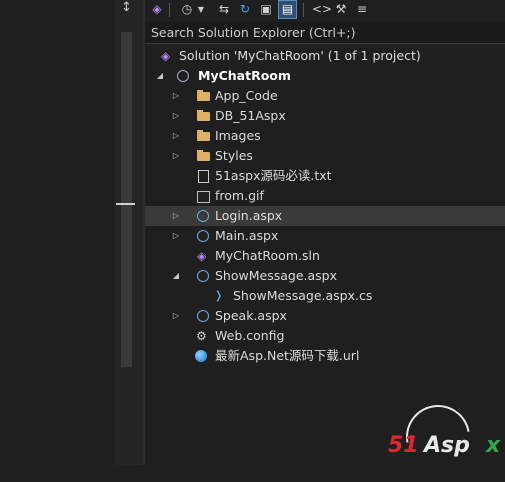 The image size is (505, 482). I want to click on item-label: Main.aspx, so click(247, 235).